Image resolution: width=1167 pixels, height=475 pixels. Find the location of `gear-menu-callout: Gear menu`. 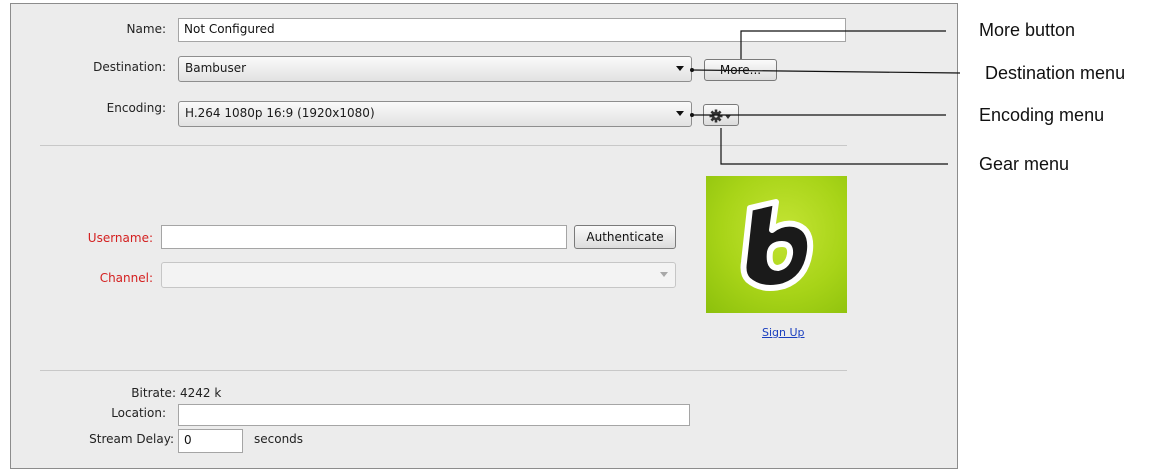

gear-menu-callout: Gear menu is located at coordinates (1024, 164).